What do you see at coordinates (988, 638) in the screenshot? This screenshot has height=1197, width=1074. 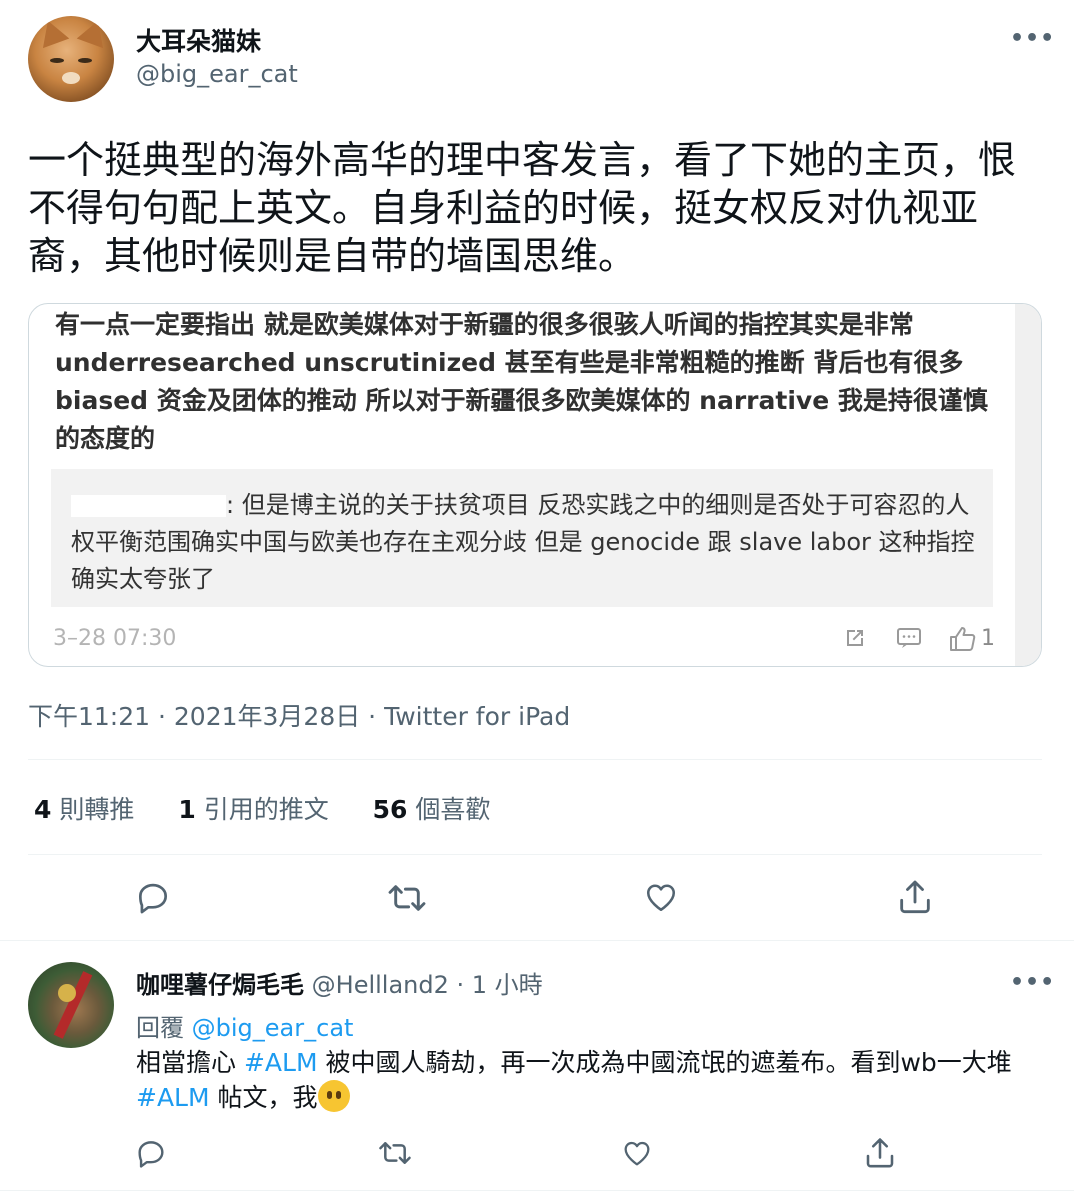 I see `image-like-count: 1` at bounding box center [988, 638].